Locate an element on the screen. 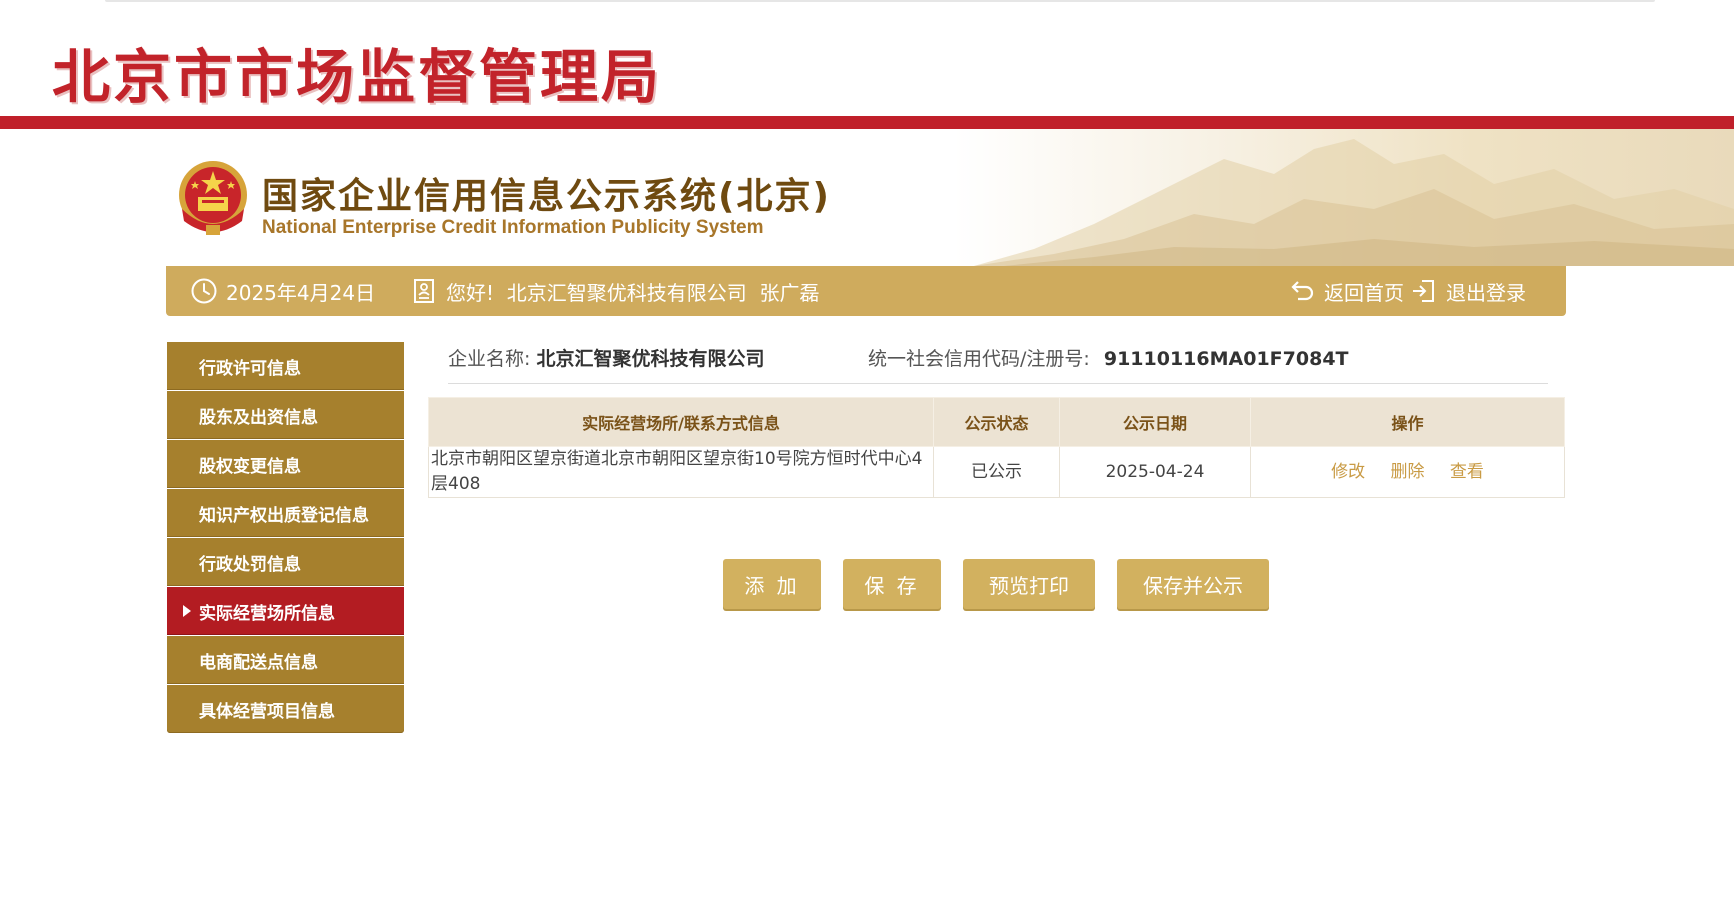 The image size is (1734, 910). company-name-label: 企业名称: is located at coordinates (489, 359).